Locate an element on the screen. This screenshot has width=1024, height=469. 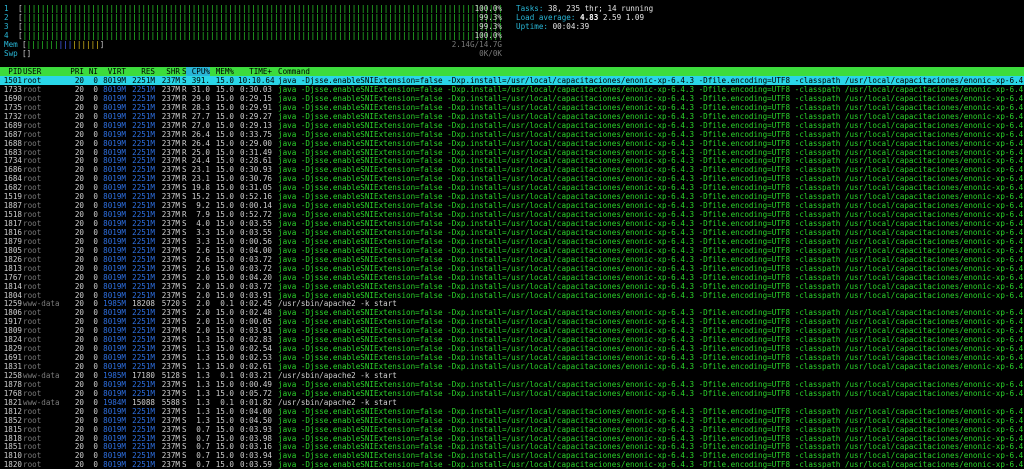
time-cell: 0:31.05 is located at coordinates (255, 188).